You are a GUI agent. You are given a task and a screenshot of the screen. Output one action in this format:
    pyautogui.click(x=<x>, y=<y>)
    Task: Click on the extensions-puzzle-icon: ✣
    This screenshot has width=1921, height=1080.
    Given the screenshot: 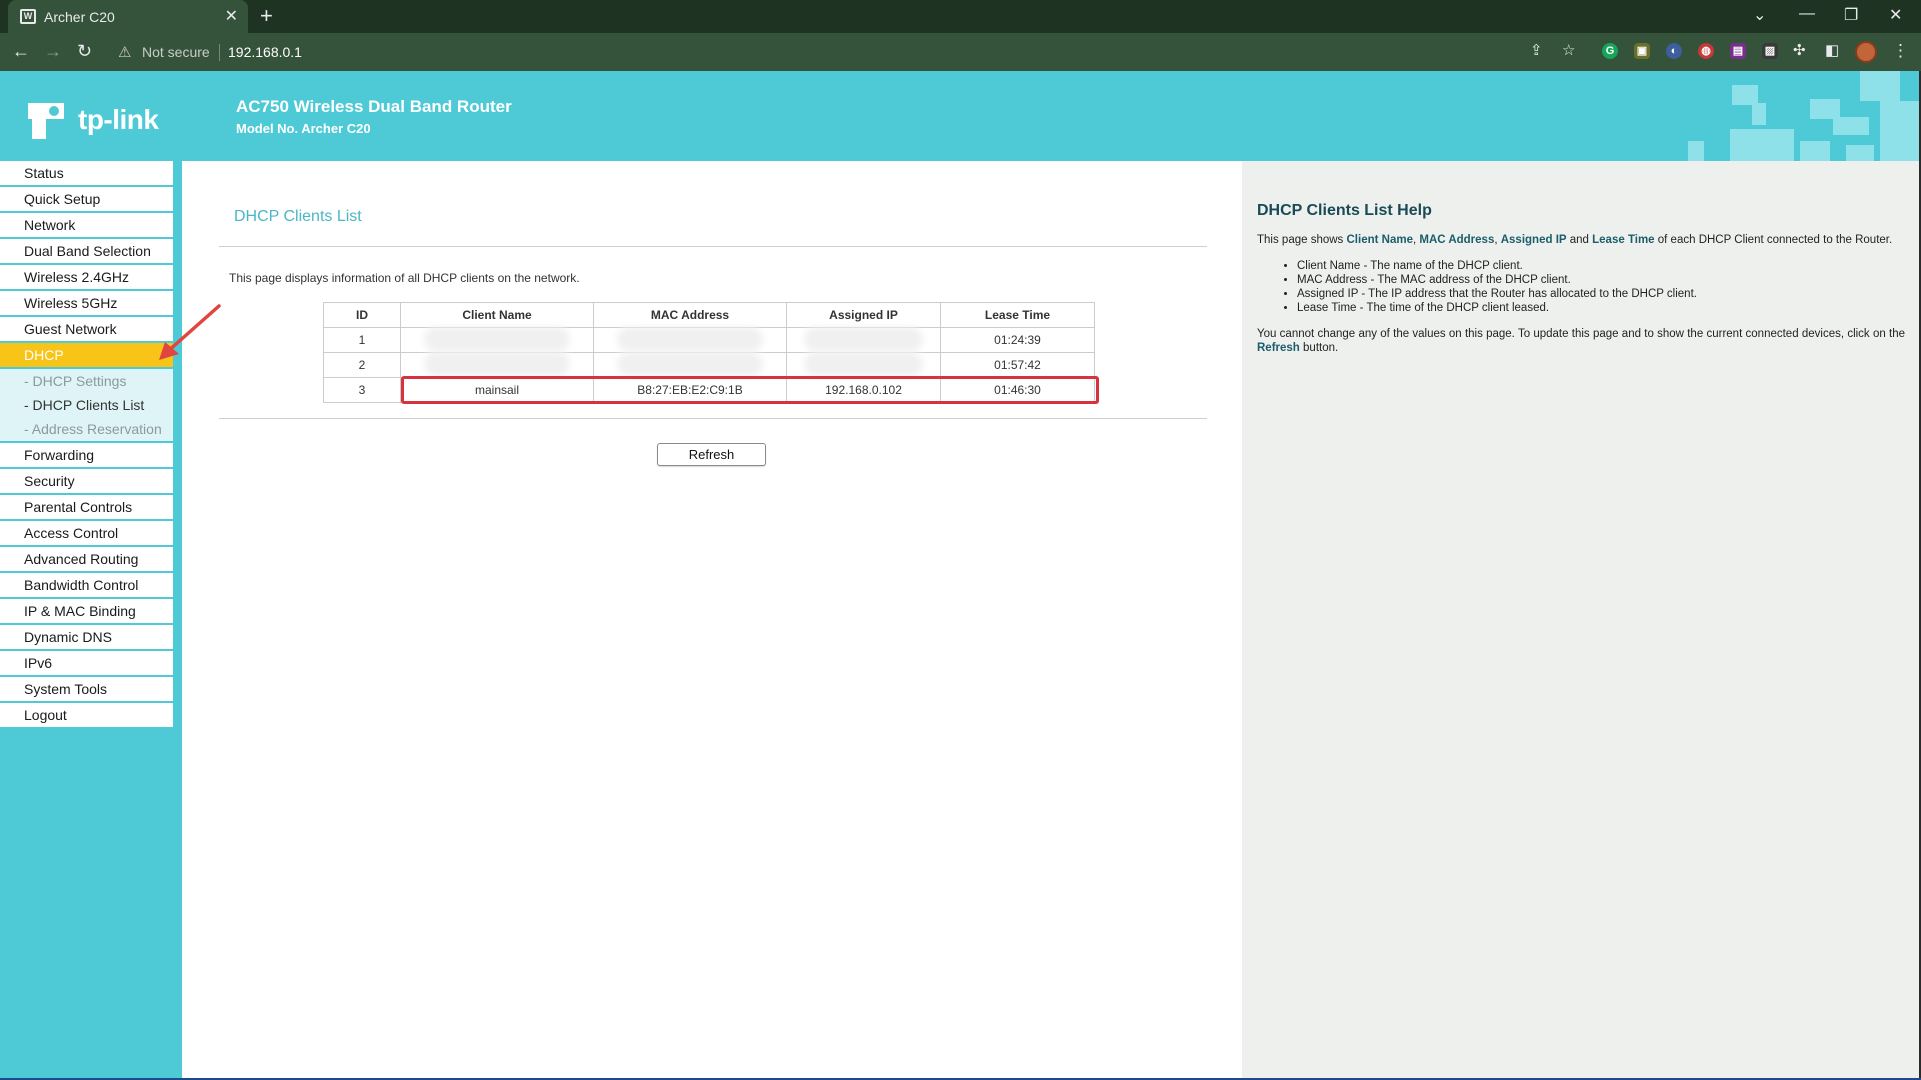 What is the action you would take?
    pyautogui.click(x=1799, y=50)
    